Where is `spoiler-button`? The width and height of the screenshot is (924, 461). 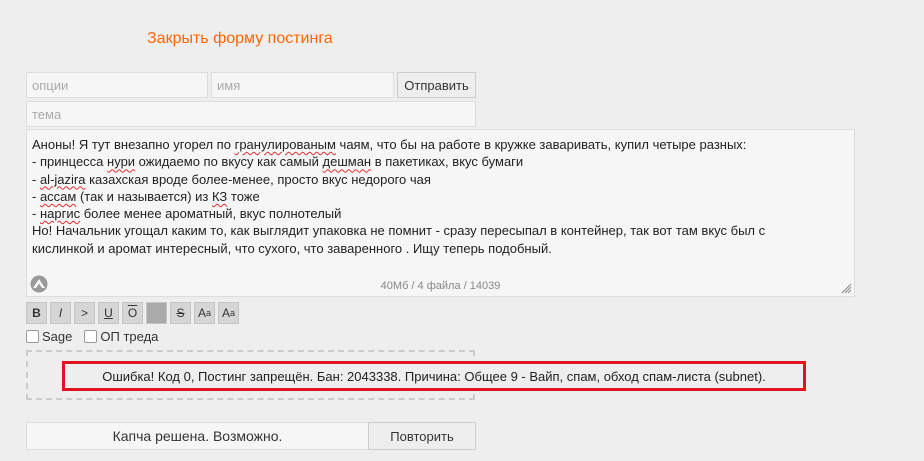
spoiler-button is located at coordinates (156, 313).